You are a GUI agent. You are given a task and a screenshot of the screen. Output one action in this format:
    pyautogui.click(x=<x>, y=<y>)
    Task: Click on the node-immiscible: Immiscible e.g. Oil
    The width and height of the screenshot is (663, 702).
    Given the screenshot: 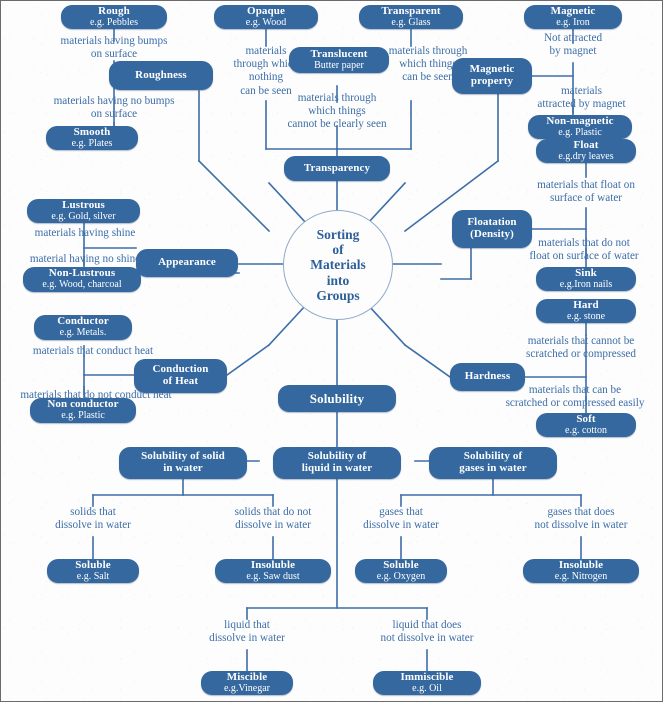 What is the action you would take?
    pyautogui.click(x=427, y=683)
    